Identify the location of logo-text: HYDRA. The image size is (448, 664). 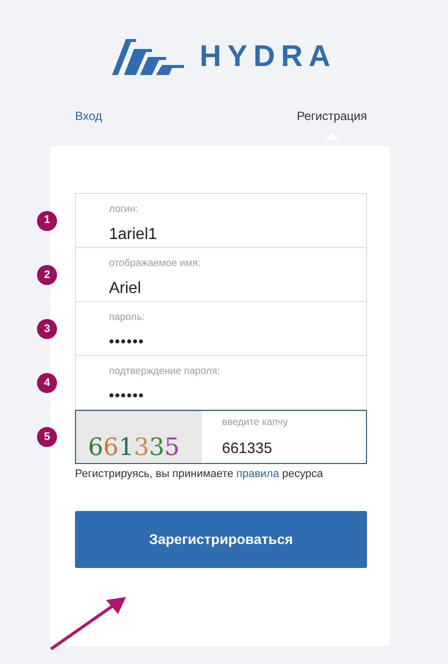
(268, 57).